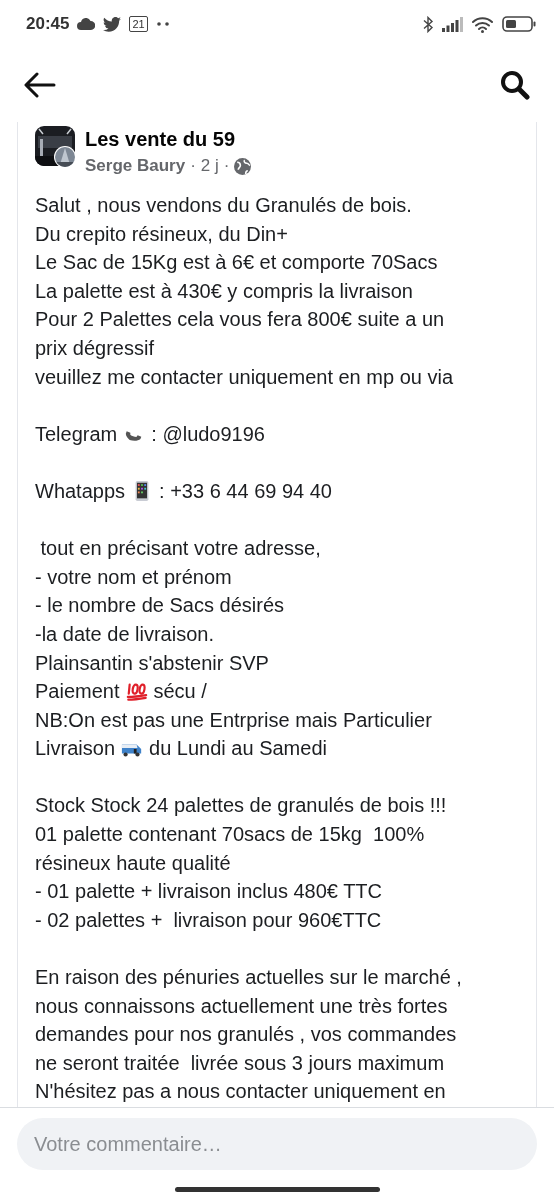 Image resolution: width=554 pixels, height=1200 pixels. What do you see at coordinates (86, 24) in the screenshot?
I see `cloud-icon` at bounding box center [86, 24].